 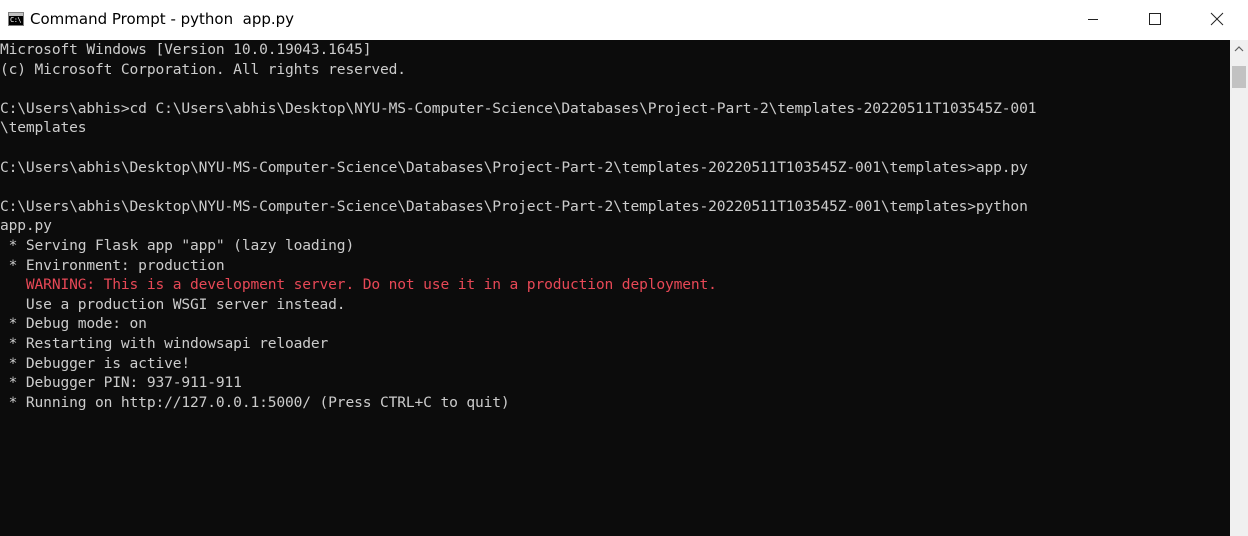 I want to click on minimize-button, so click(x=1093, y=19).